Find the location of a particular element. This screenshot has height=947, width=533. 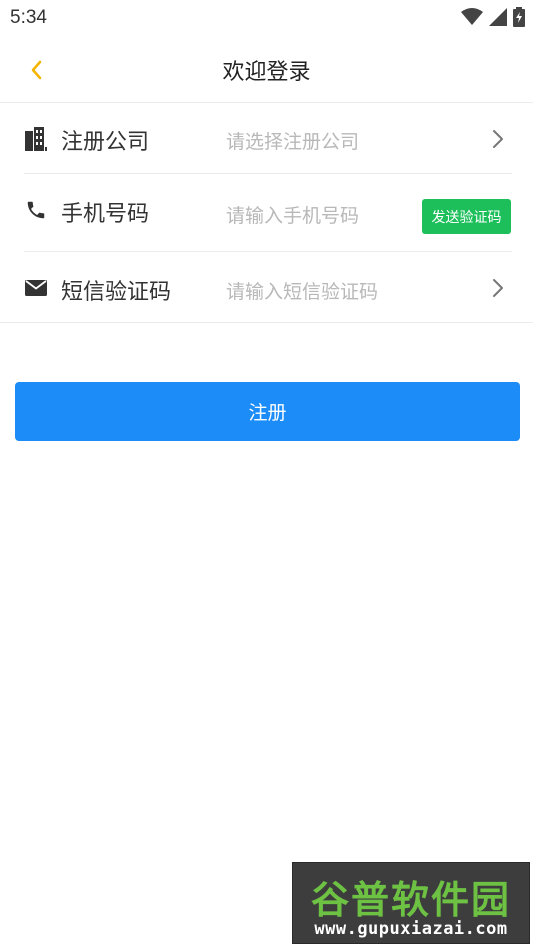

phone-row: 手机号码 请输入手机号码 发送验证码 is located at coordinates (268, 213).